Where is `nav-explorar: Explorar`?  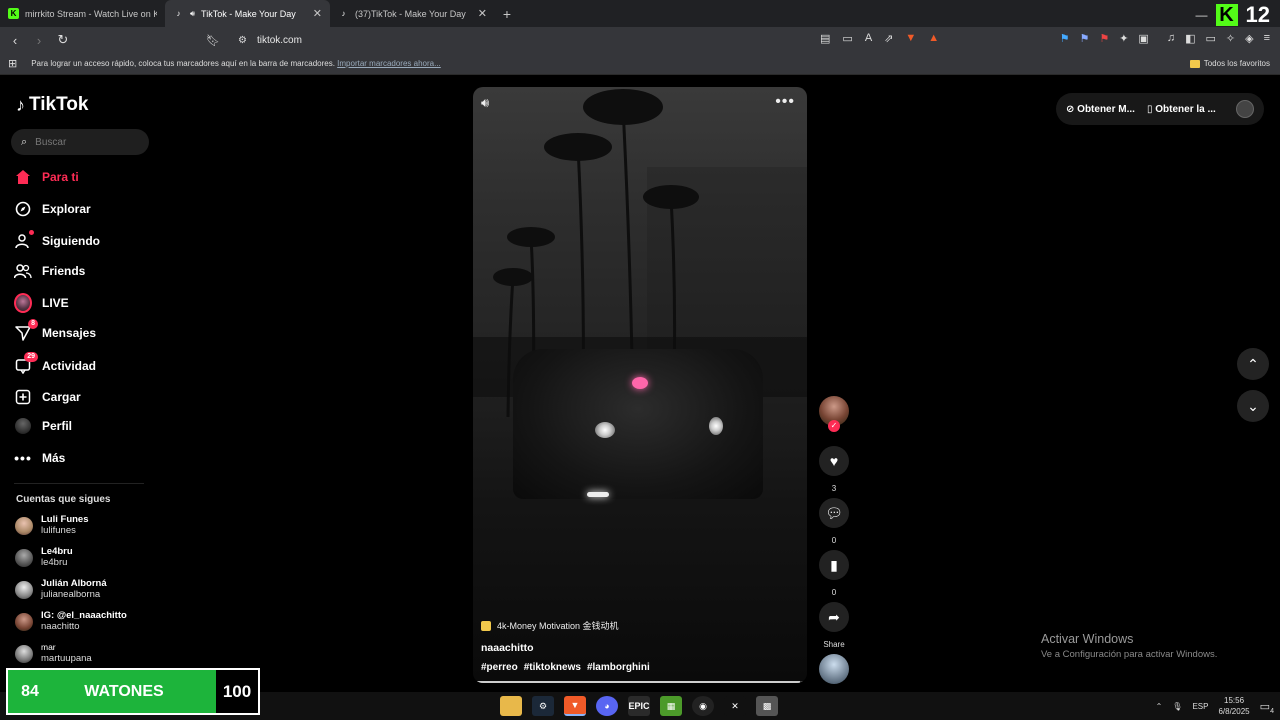
nav-explorar: Explorar is located at coordinates (52, 209).